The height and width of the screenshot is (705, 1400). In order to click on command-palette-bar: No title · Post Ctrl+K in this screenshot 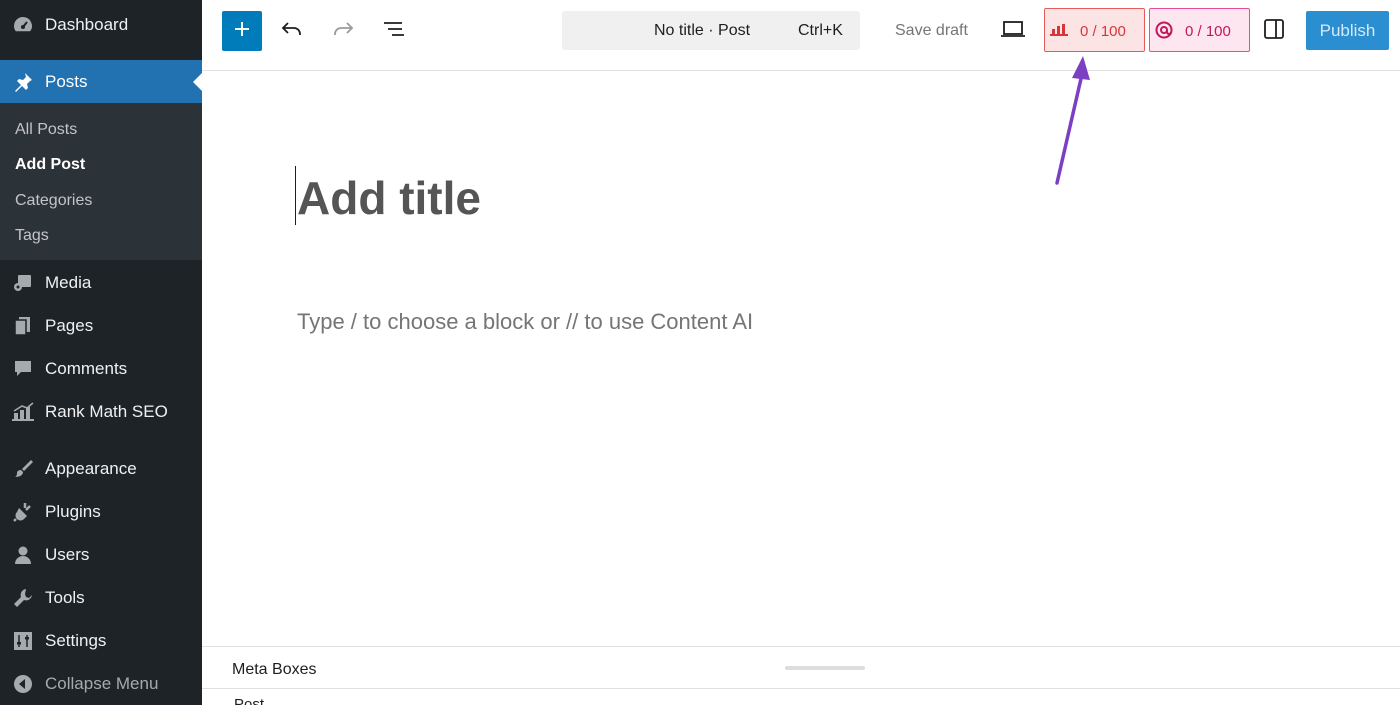, I will do `click(711, 30)`.